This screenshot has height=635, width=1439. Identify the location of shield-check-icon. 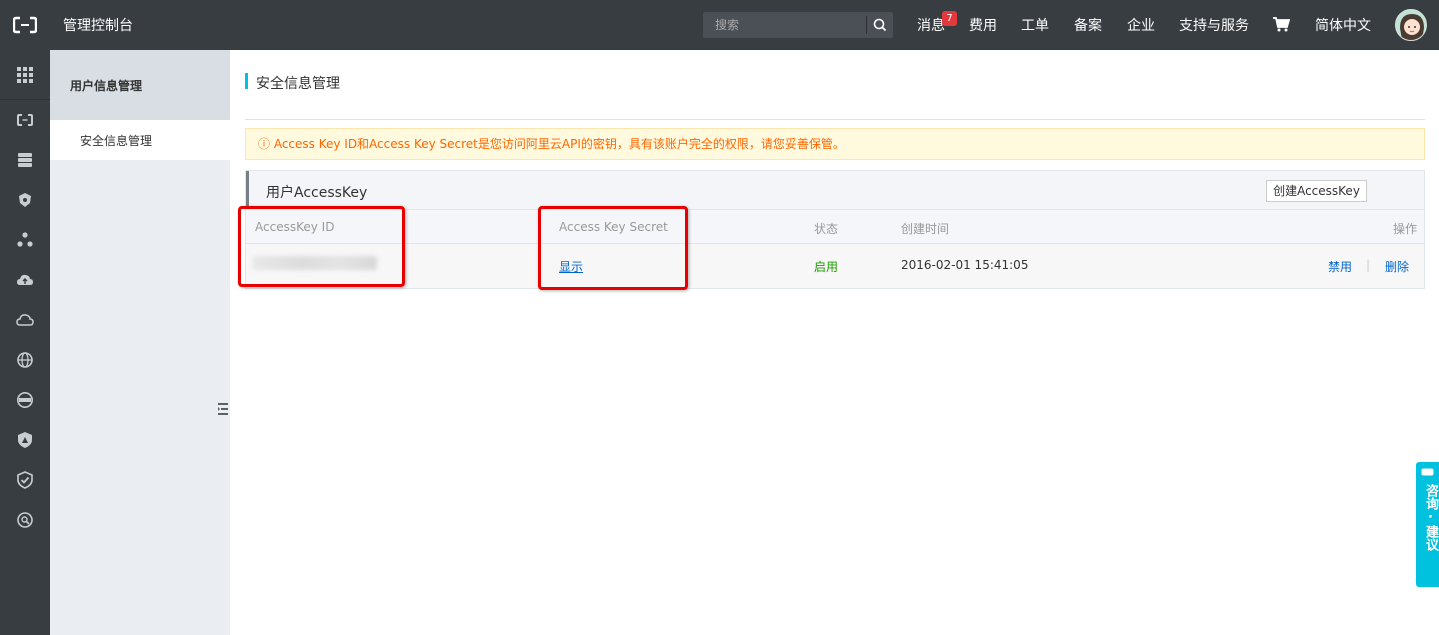
(25, 480).